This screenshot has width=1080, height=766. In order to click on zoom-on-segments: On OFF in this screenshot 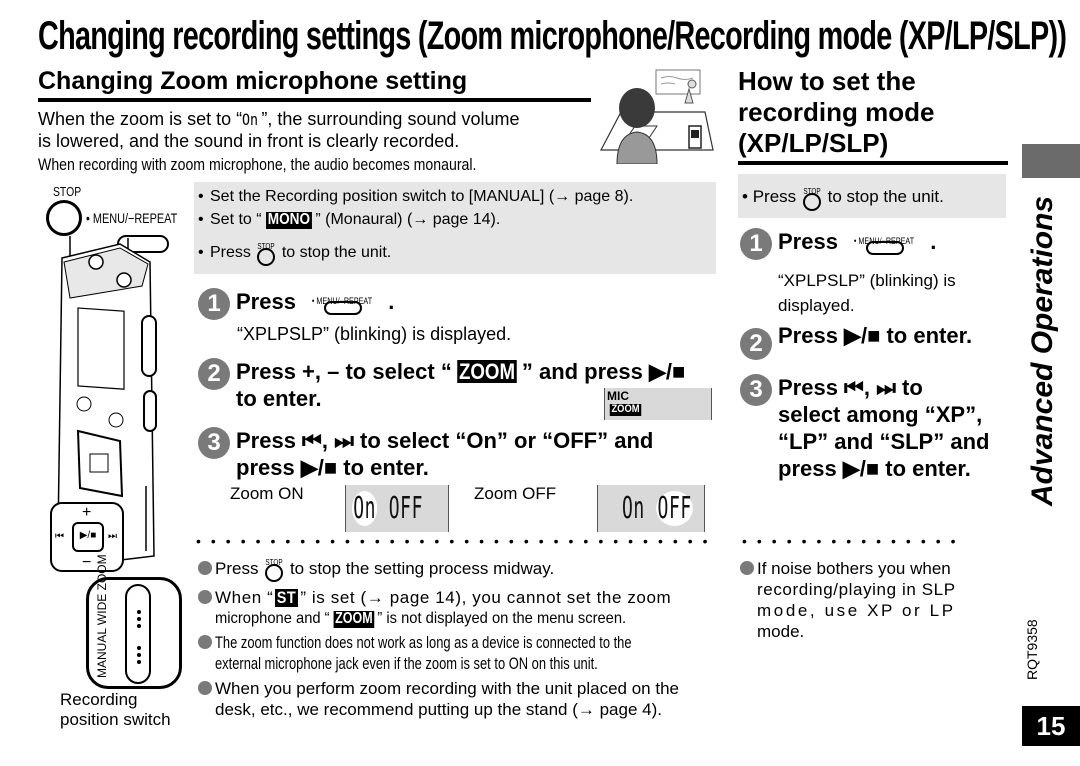, I will do `click(387, 508)`.